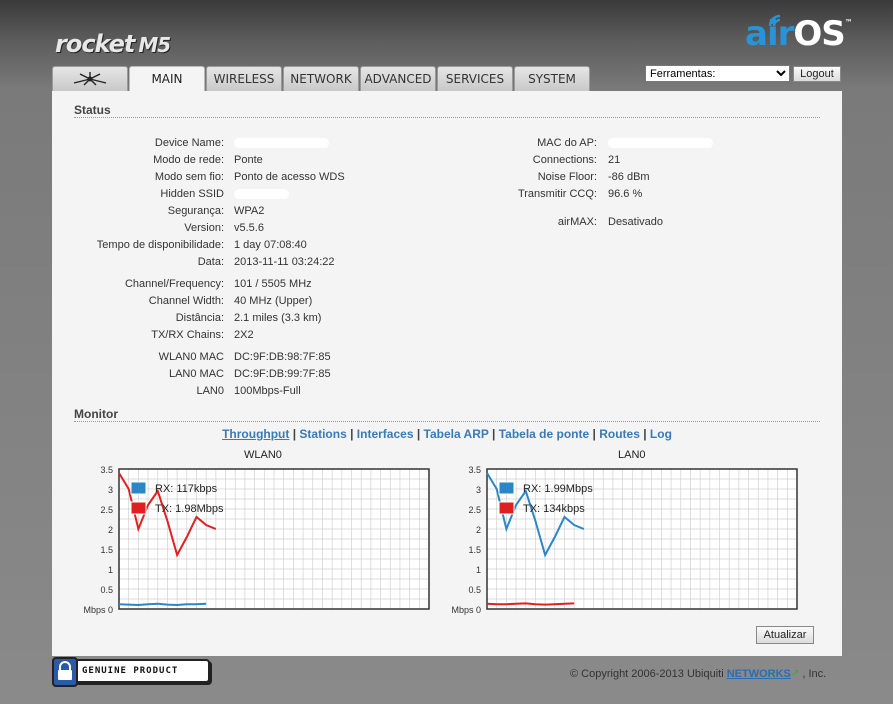  Describe the element at coordinates (558, 489) in the screenshot. I see `legend-label: RX: 1.99Mbps` at that location.